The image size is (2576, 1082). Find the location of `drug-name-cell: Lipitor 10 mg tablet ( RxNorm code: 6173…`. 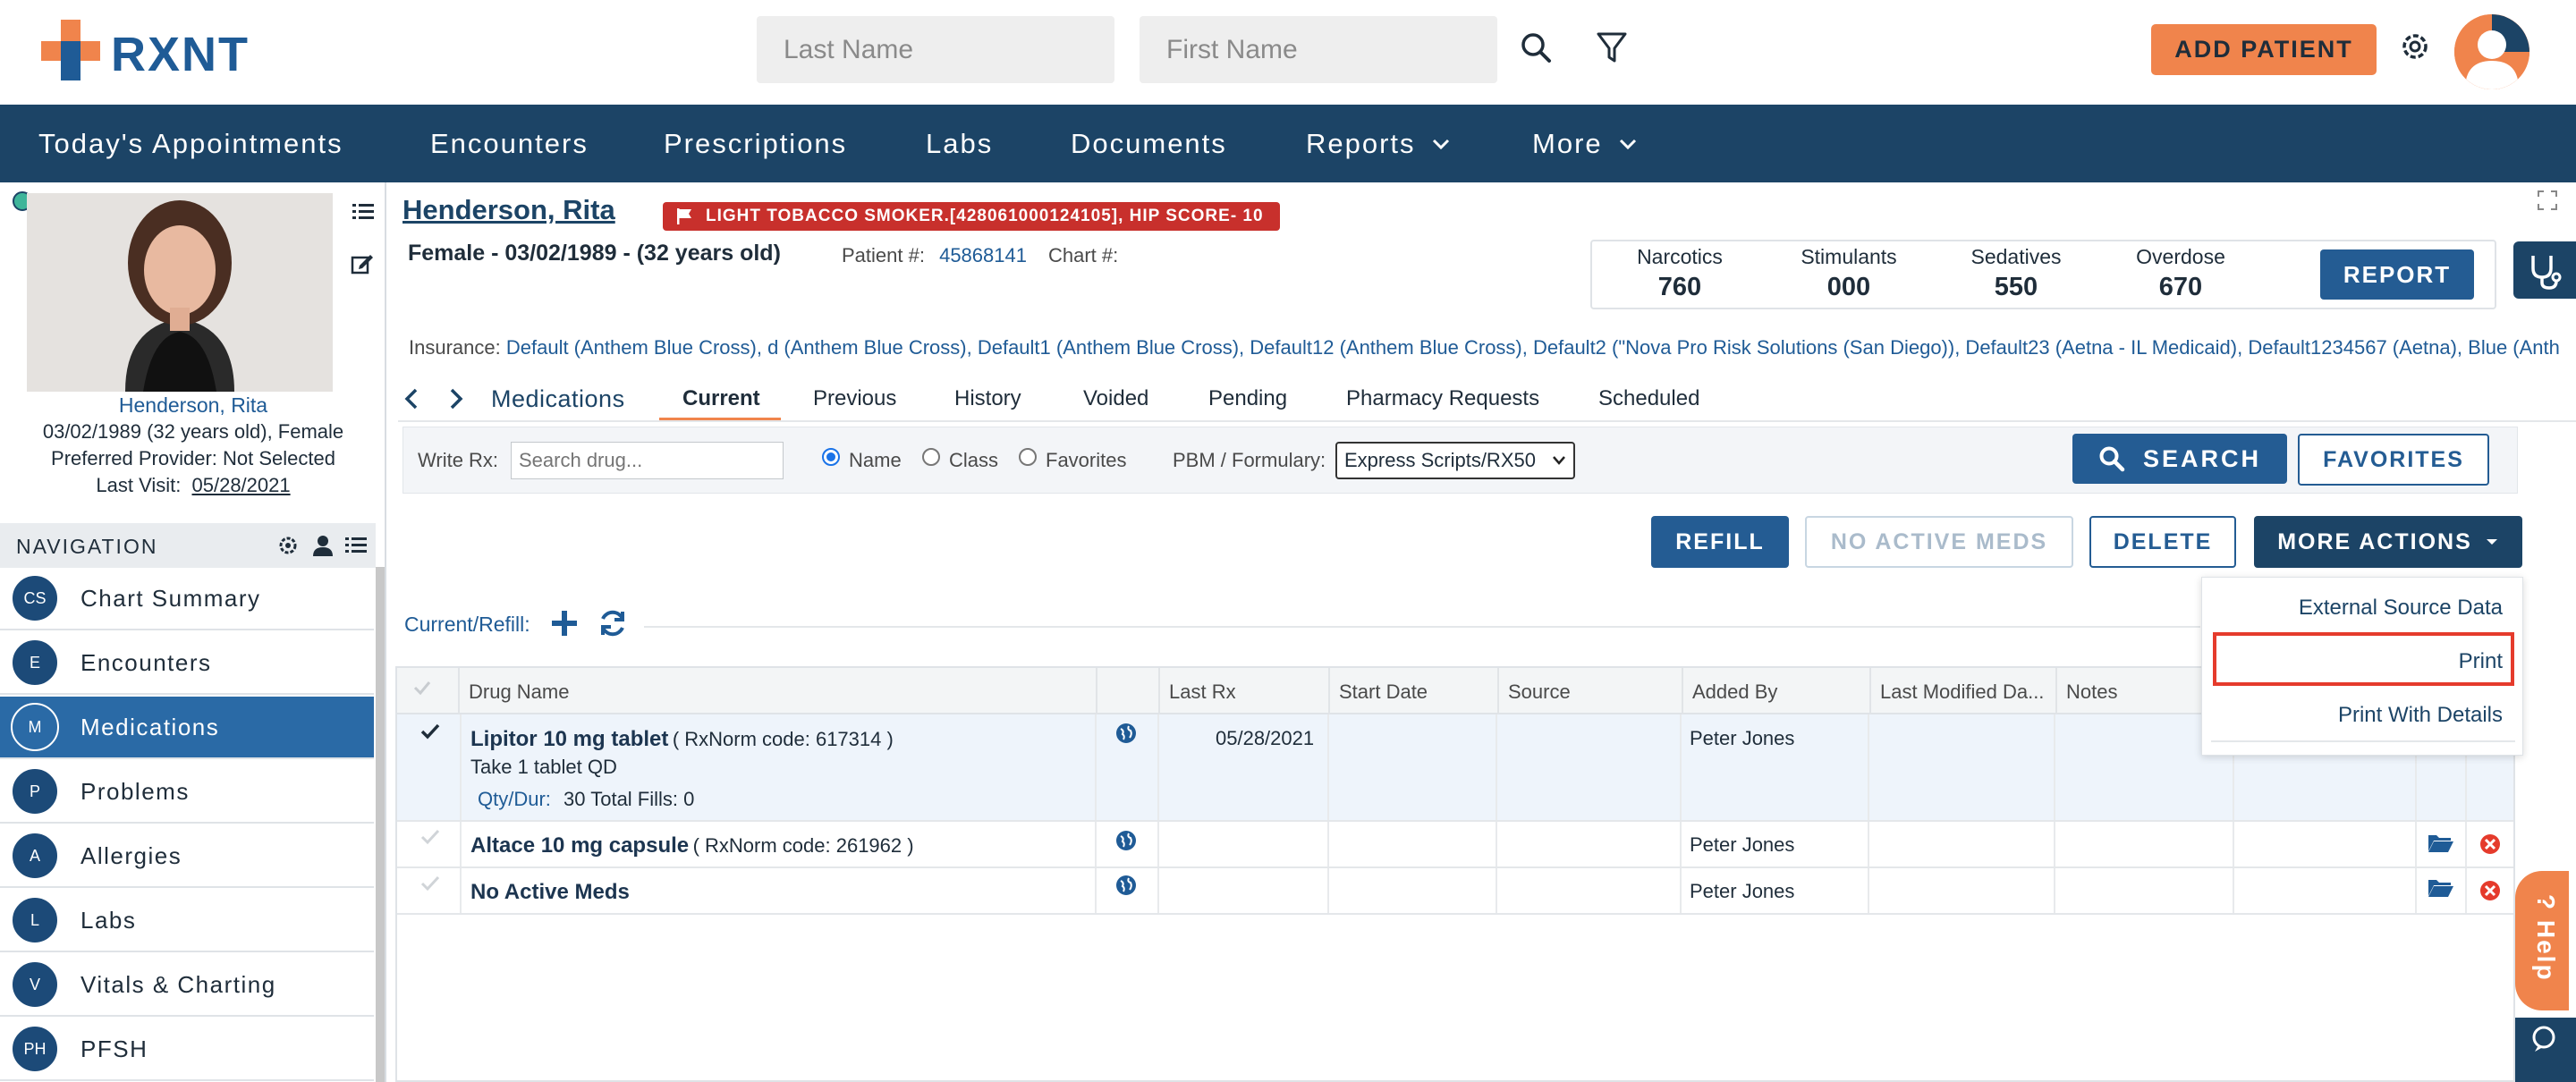

drug-name-cell: Lipitor 10 mg tablet ( RxNorm code: 6173… is located at coordinates (682, 739).